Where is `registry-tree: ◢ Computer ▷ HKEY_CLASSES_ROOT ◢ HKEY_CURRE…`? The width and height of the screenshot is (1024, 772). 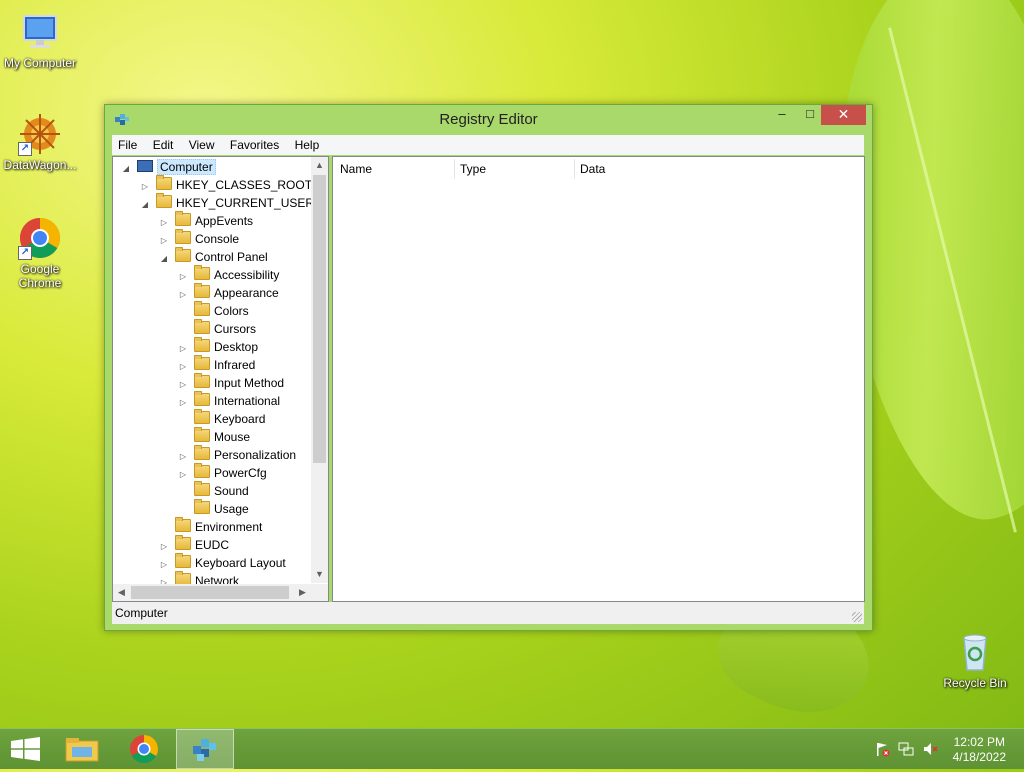 registry-tree: ◢ Computer ▷ HKEY_CLASSES_ROOT ◢ HKEY_CURRE… is located at coordinates (220, 379).